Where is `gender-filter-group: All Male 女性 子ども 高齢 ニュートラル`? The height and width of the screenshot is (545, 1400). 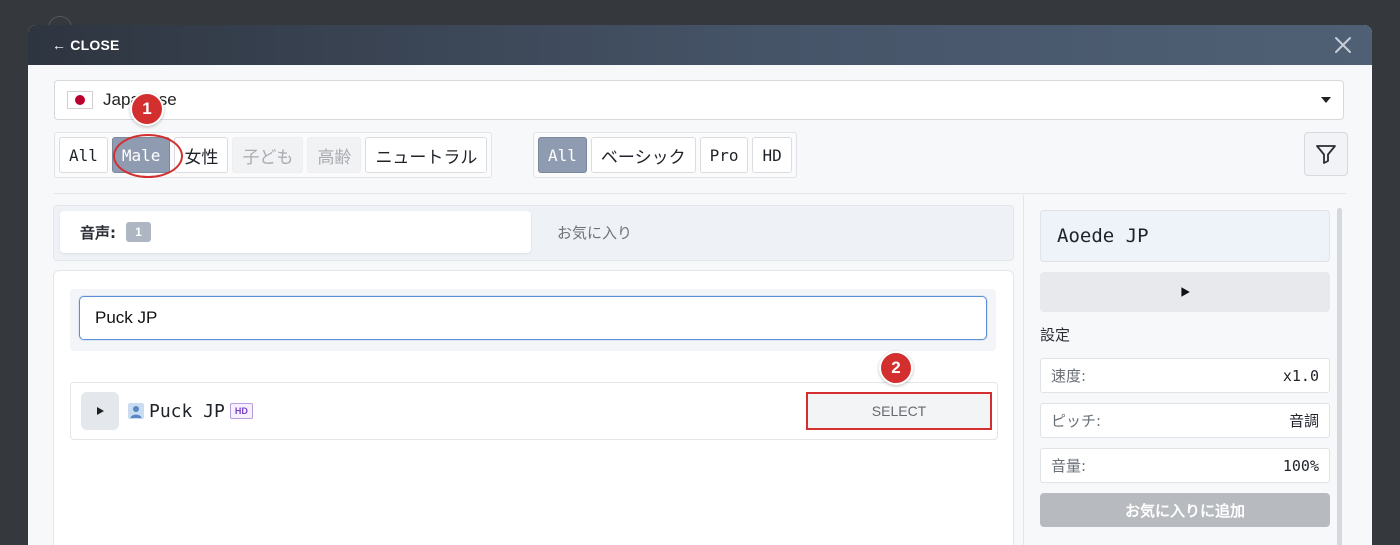
gender-filter-group: All Male 女性 子ども 高齢 ニュートラル is located at coordinates (273, 155).